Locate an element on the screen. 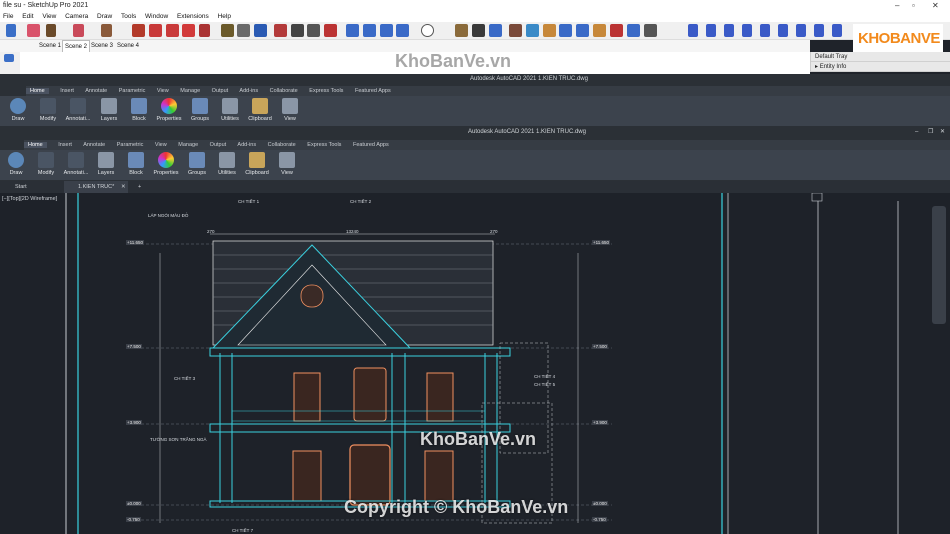  minimize-icon: – is located at coordinates (897, 5).